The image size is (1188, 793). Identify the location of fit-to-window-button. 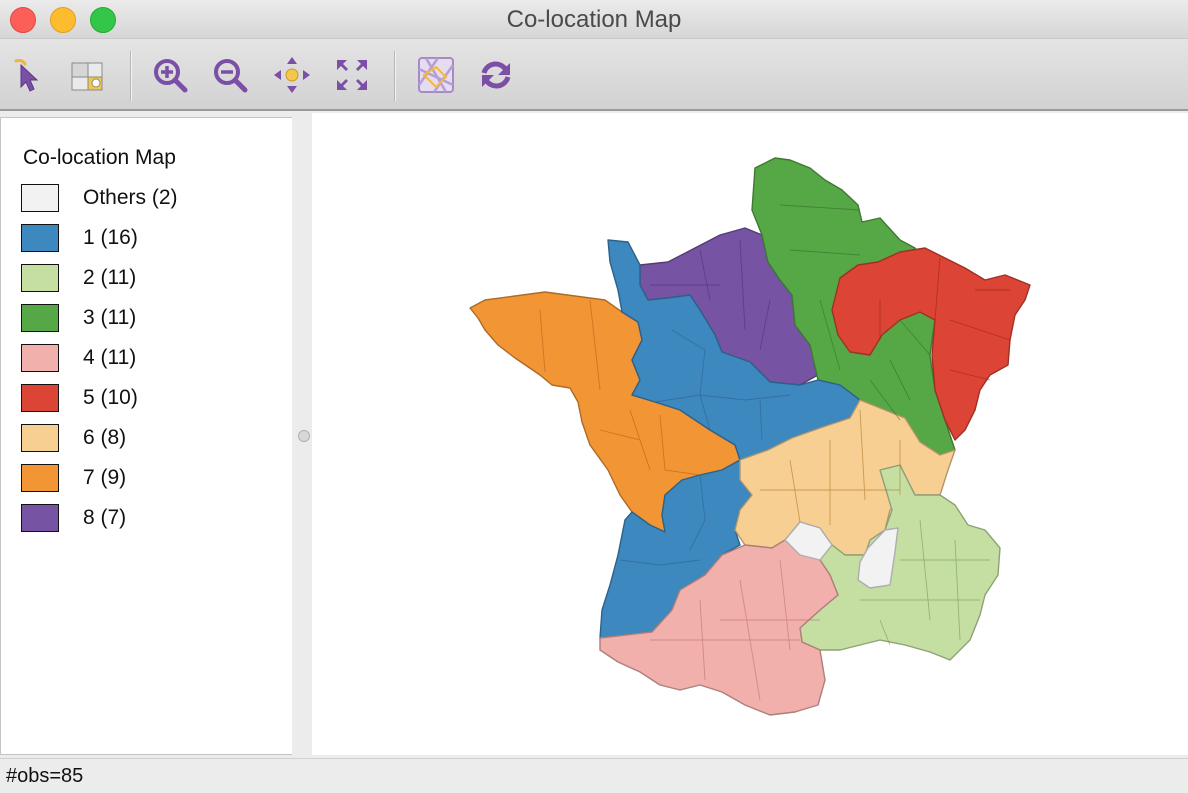
(352, 75).